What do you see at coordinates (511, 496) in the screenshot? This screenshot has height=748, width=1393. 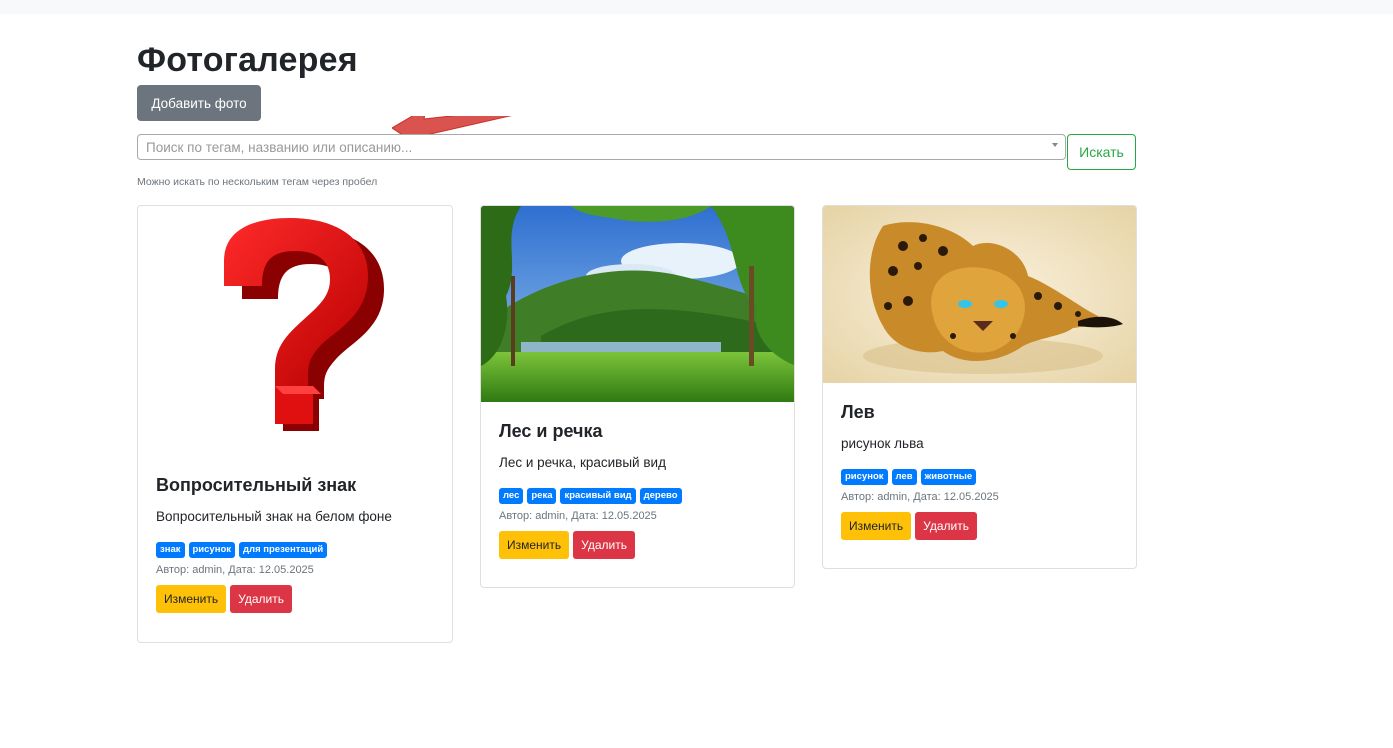 I see `tag-badge: лес` at bounding box center [511, 496].